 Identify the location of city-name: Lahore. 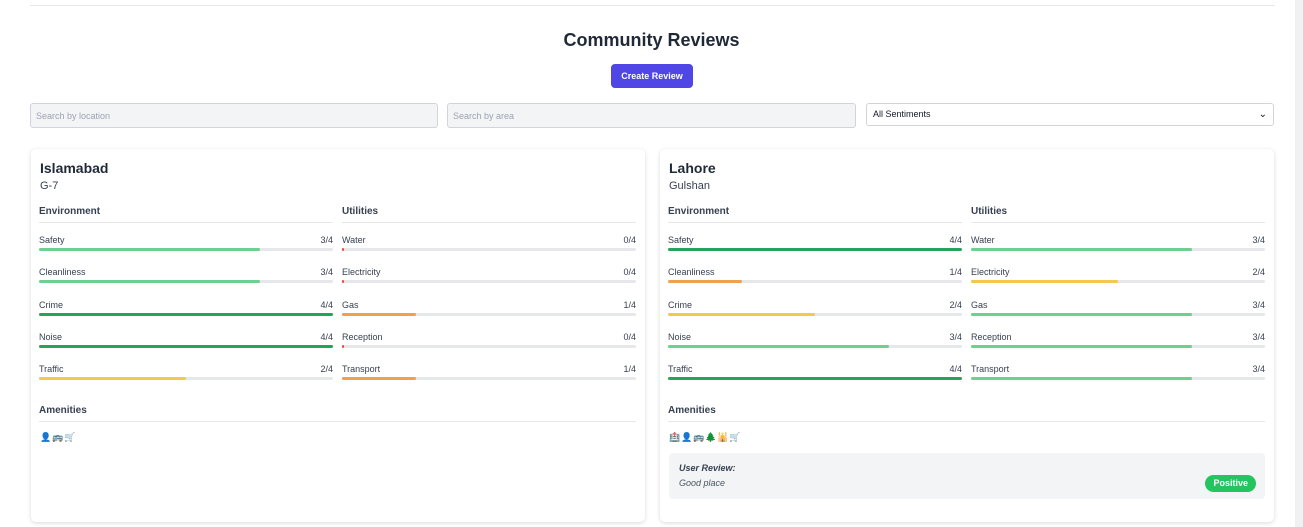
(692, 168).